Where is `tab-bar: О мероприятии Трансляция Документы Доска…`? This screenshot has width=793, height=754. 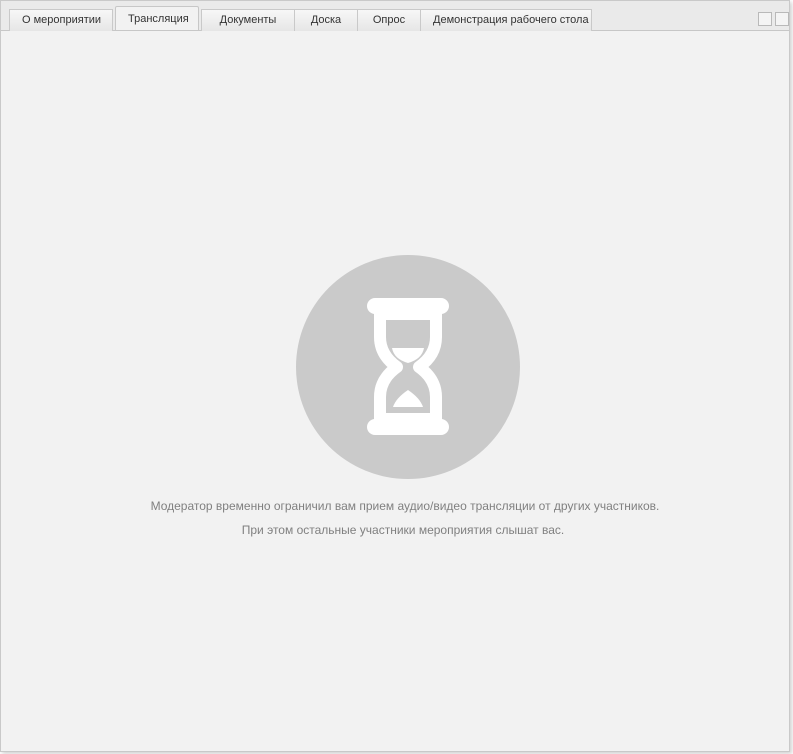 tab-bar: О мероприятии Трансляция Документы Доска… is located at coordinates (395, 16).